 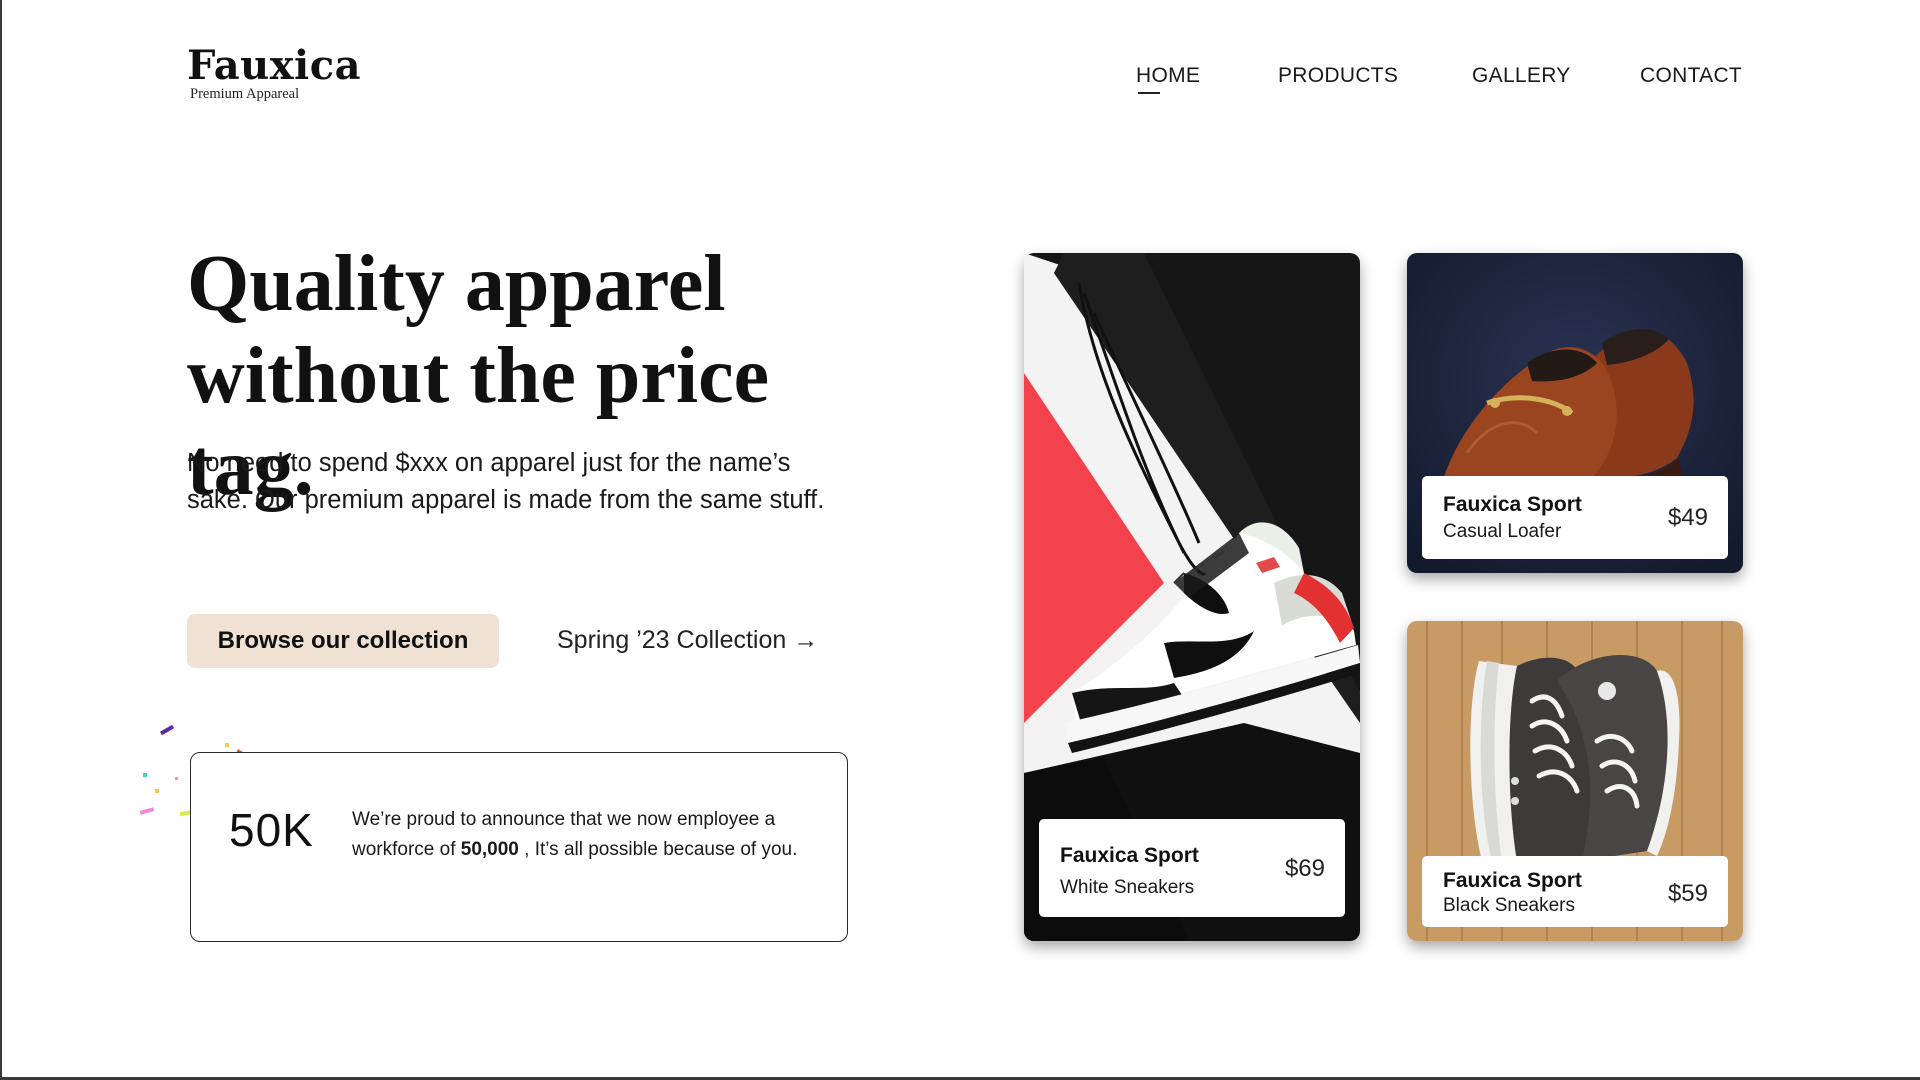 What do you see at coordinates (343, 641) in the screenshot?
I see `browse-collection-button: Browse our collection` at bounding box center [343, 641].